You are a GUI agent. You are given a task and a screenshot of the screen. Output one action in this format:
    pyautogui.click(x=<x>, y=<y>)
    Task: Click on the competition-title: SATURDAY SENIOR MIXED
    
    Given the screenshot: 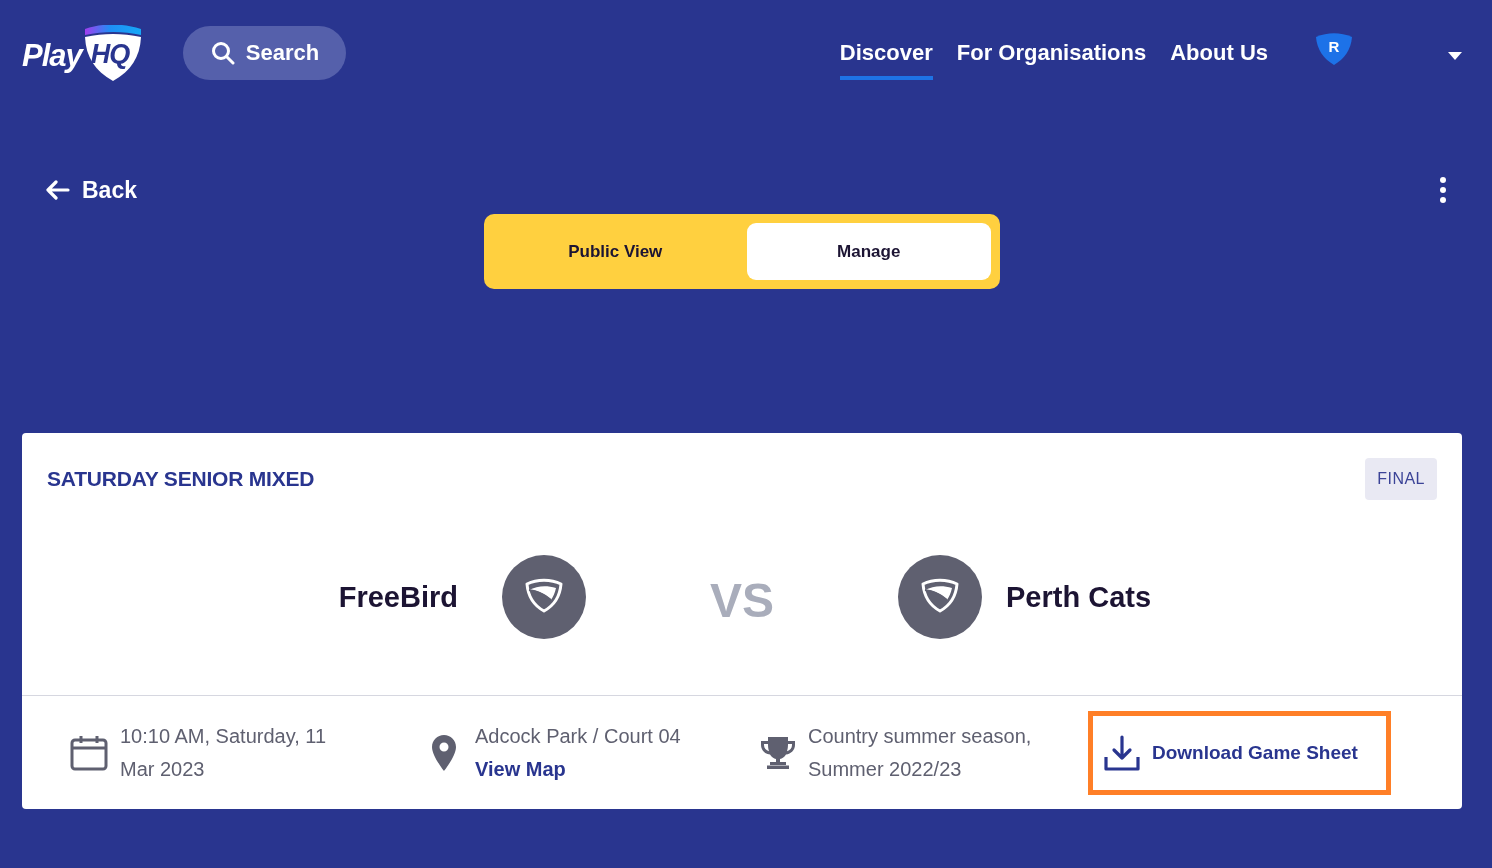 What is the action you would take?
    pyautogui.click(x=181, y=479)
    